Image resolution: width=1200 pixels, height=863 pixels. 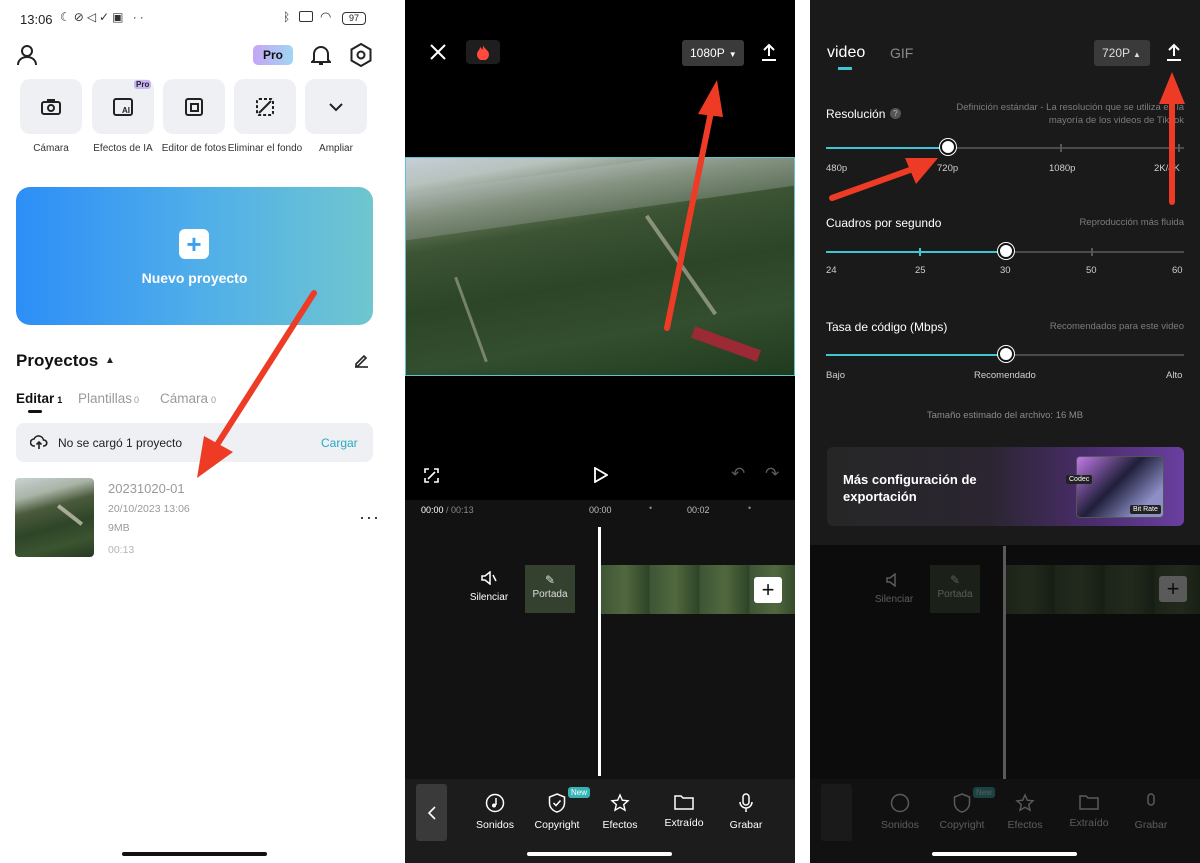 What do you see at coordinates (1007, 138) in the screenshot?
I see `annotation-arrows` at bounding box center [1007, 138].